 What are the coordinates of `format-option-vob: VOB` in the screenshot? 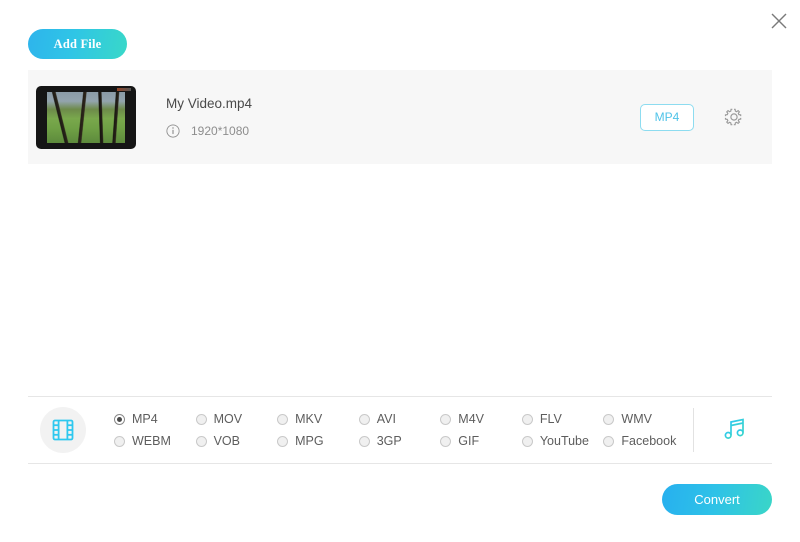 It's located at (236, 441).